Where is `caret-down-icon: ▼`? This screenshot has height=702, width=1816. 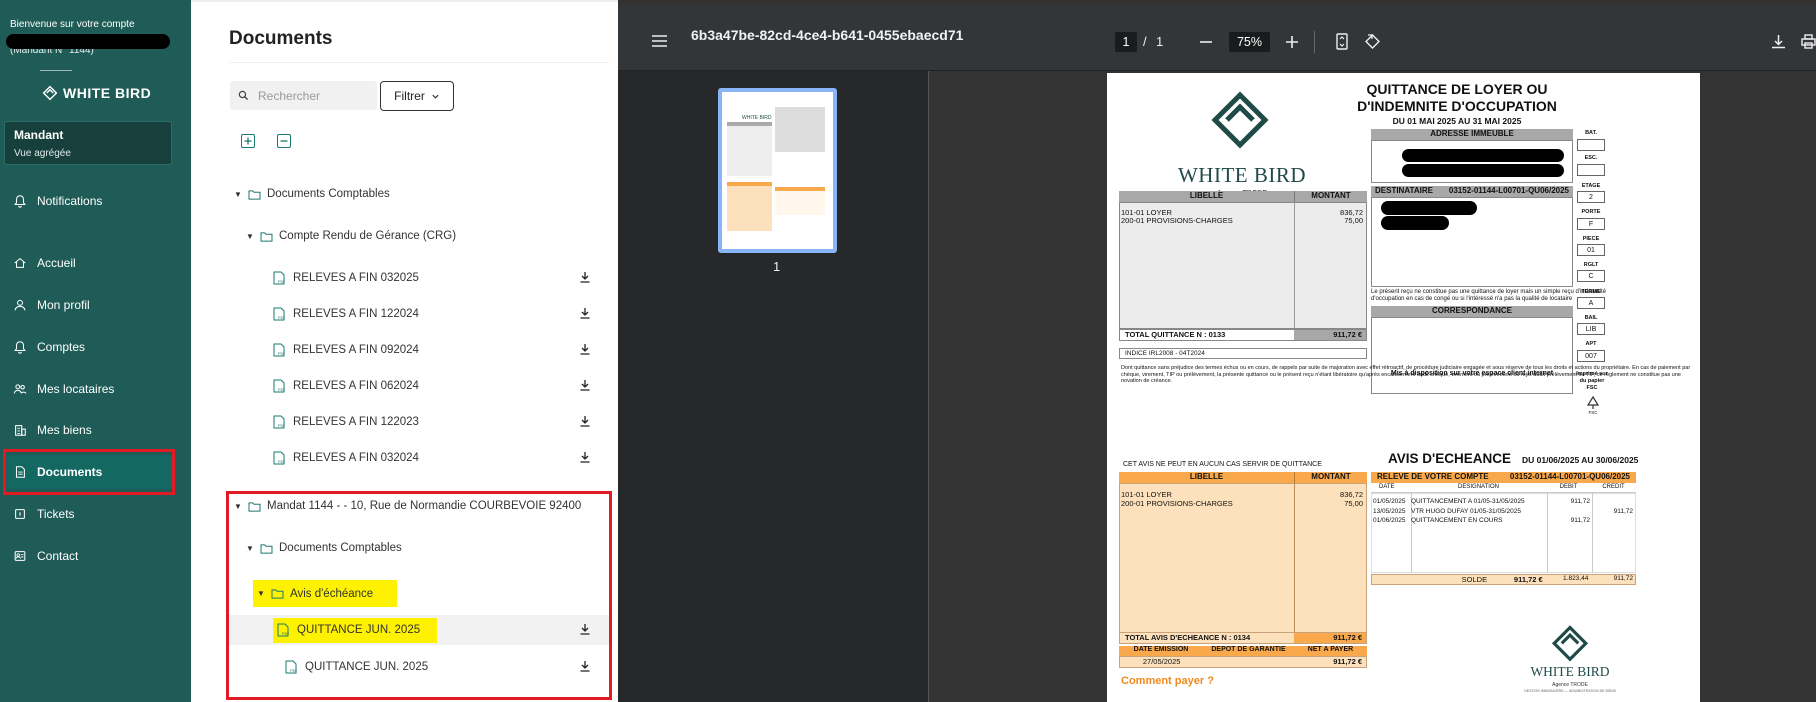 caret-down-icon: ▼ is located at coordinates (238, 194).